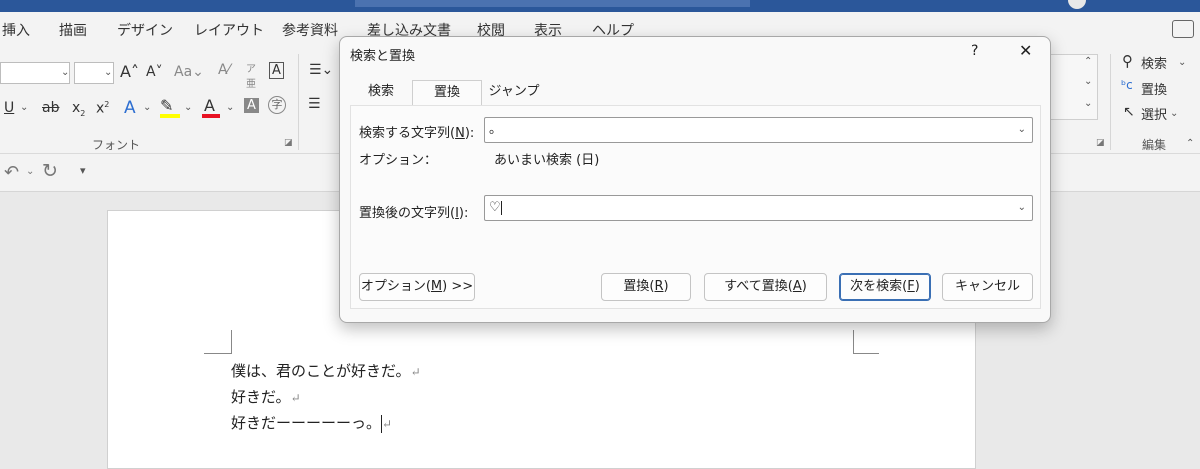  I want to click on enclose-characters-icon: 字, so click(277, 105).